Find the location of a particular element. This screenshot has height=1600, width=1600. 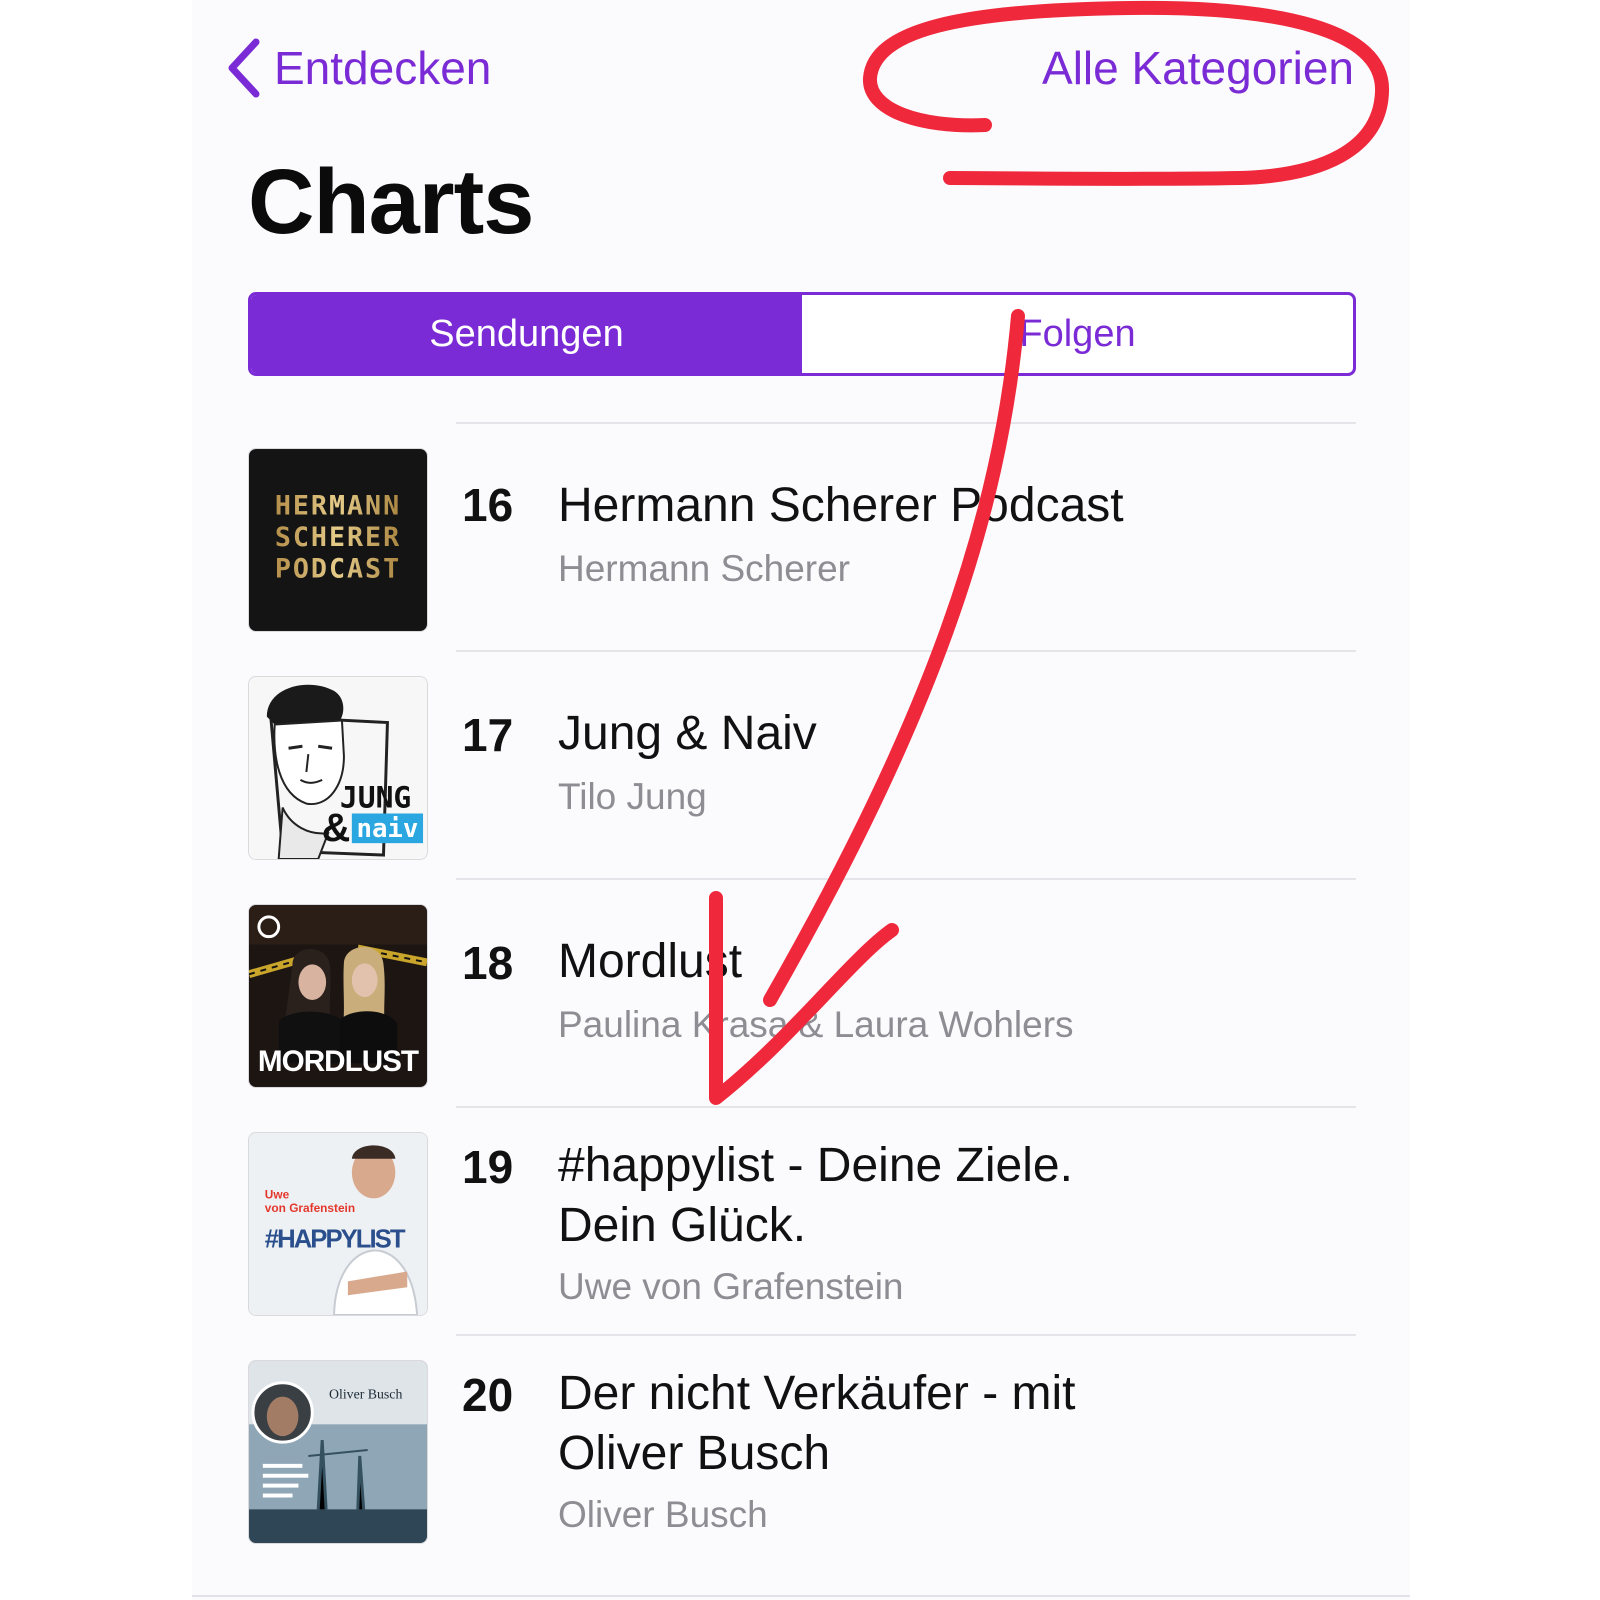

cover-text: PODCAST is located at coordinates (338, 569).